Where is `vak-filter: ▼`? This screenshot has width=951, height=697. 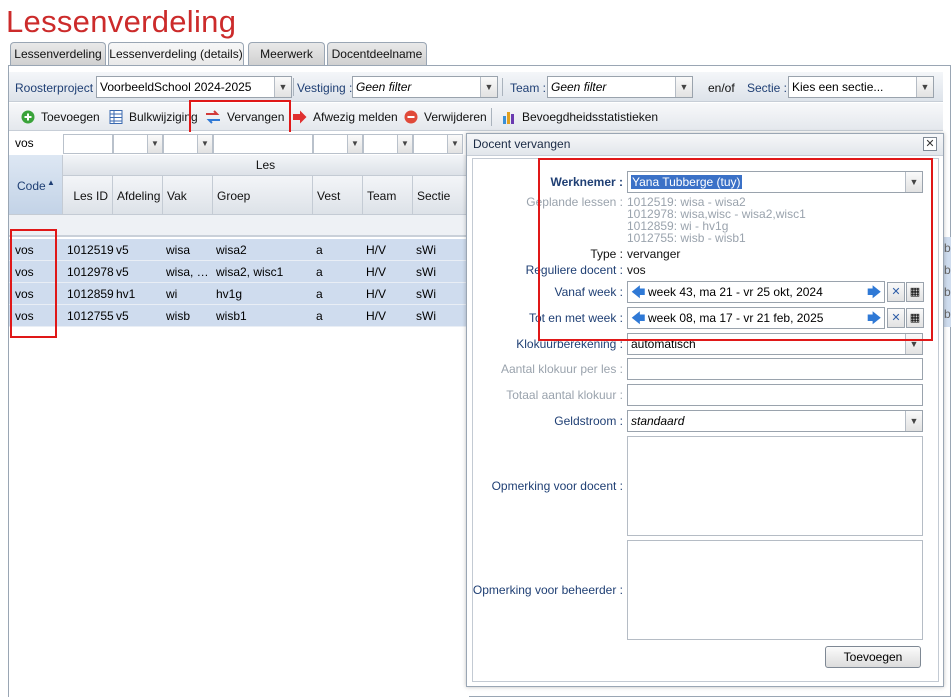 vak-filter: ▼ is located at coordinates (188, 144).